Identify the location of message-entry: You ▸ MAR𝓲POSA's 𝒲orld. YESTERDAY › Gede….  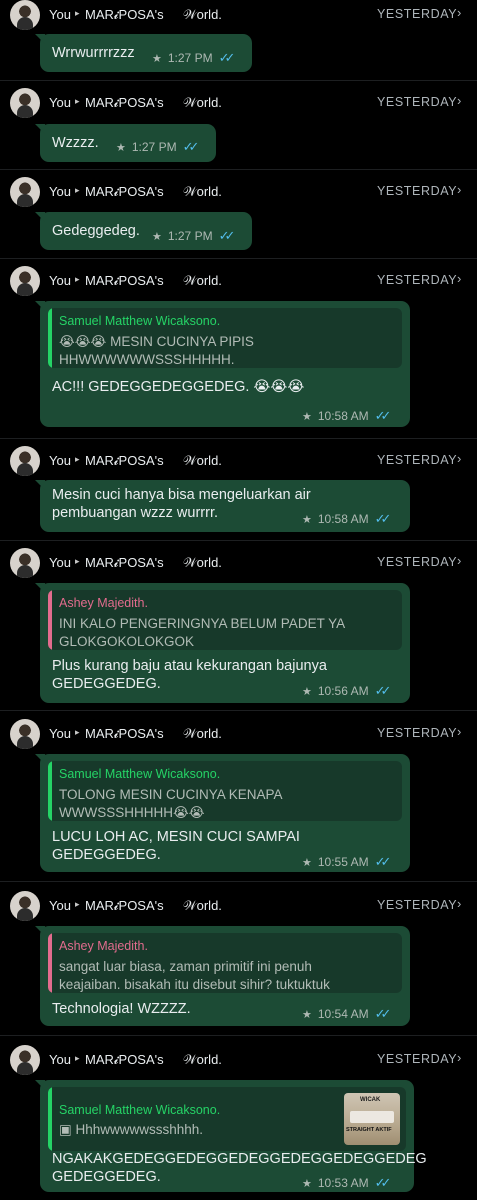
(238, 221).